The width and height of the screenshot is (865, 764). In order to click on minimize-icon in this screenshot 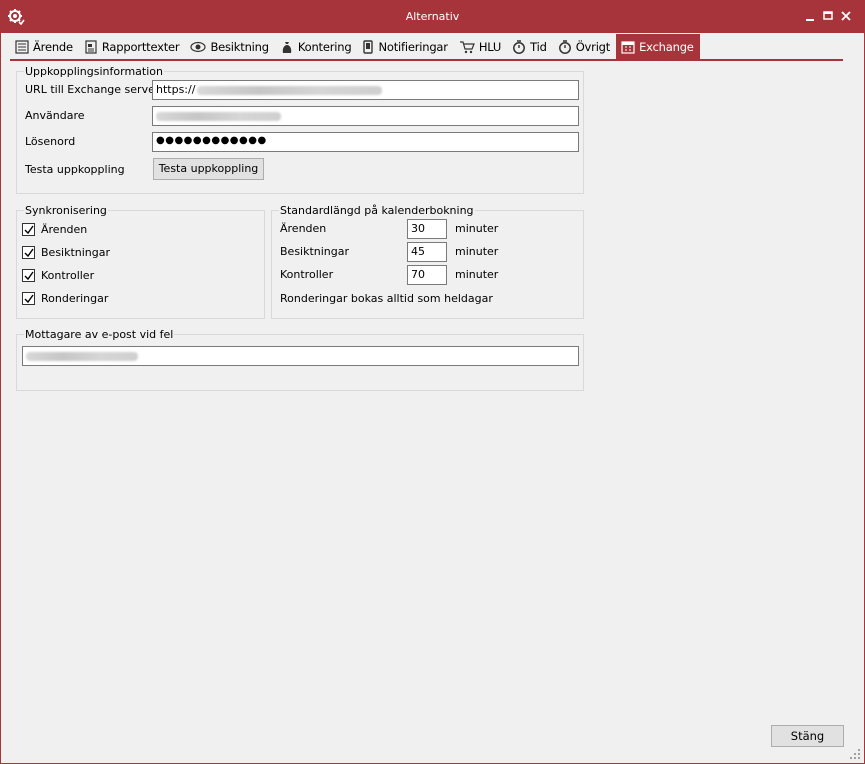, I will do `click(810, 20)`.